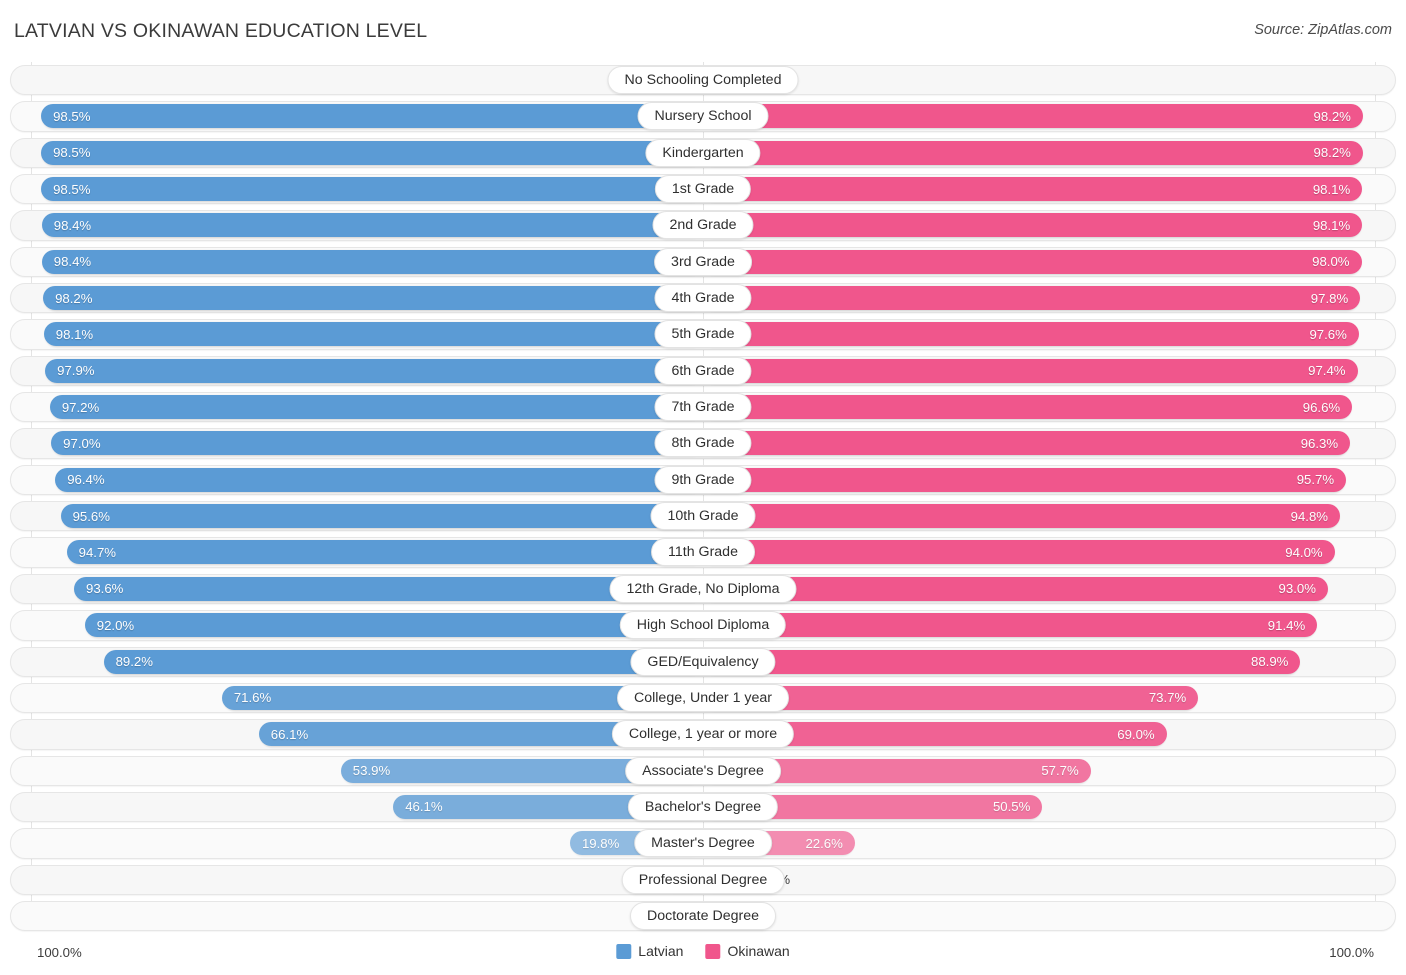 Image resolution: width=1406 pixels, height=975 pixels. Describe the element at coordinates (1002, 661) in the screenshot. I see `bar-okinawan: 88.9%` at that location.